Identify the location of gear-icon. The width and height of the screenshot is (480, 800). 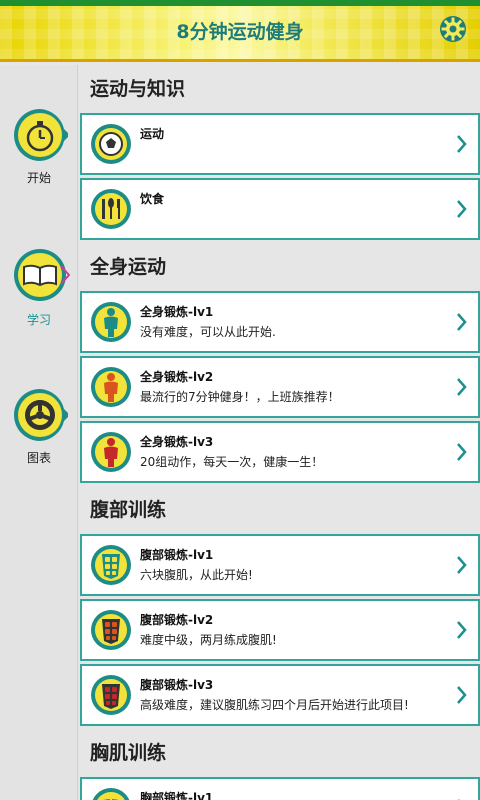
(453, 29).